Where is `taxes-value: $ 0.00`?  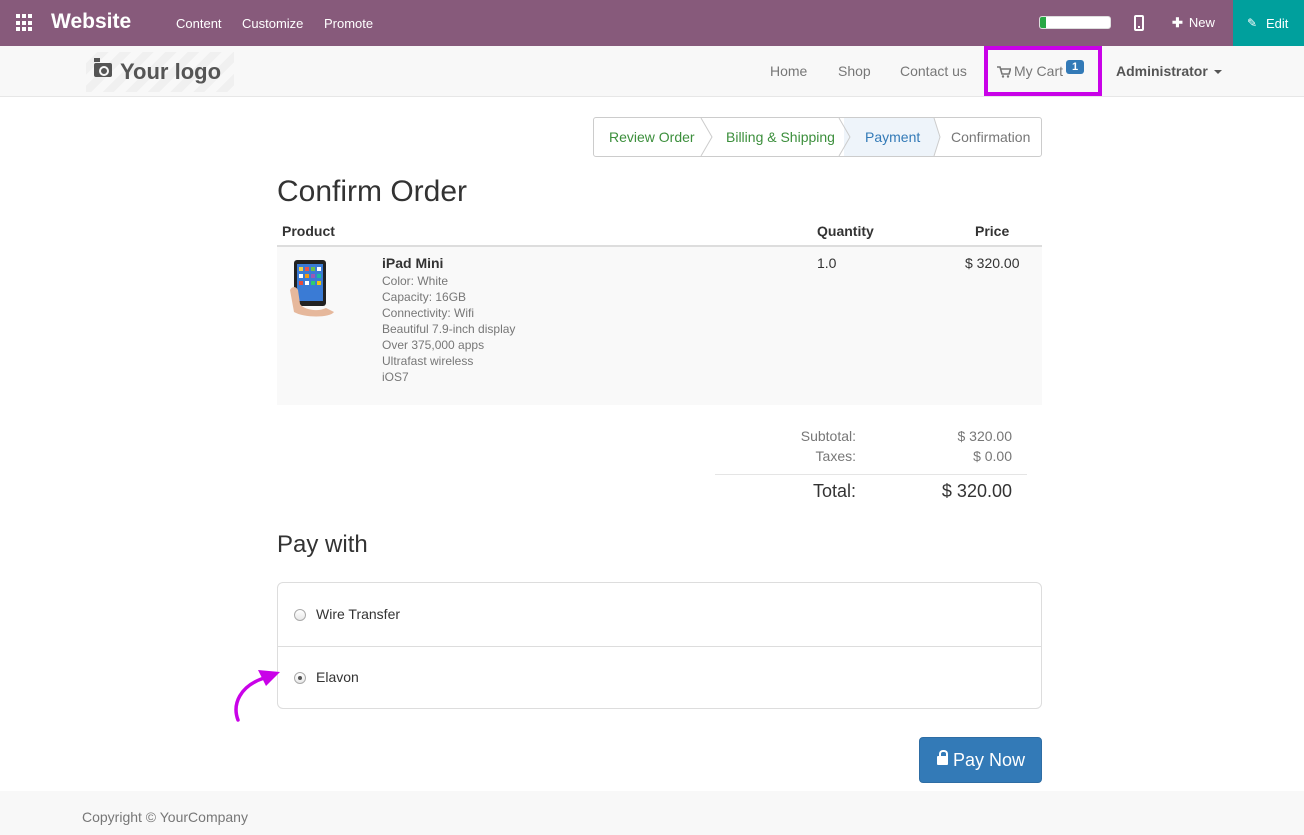
taxes-value: $ 0.00 is located at coordinates (992, 456).